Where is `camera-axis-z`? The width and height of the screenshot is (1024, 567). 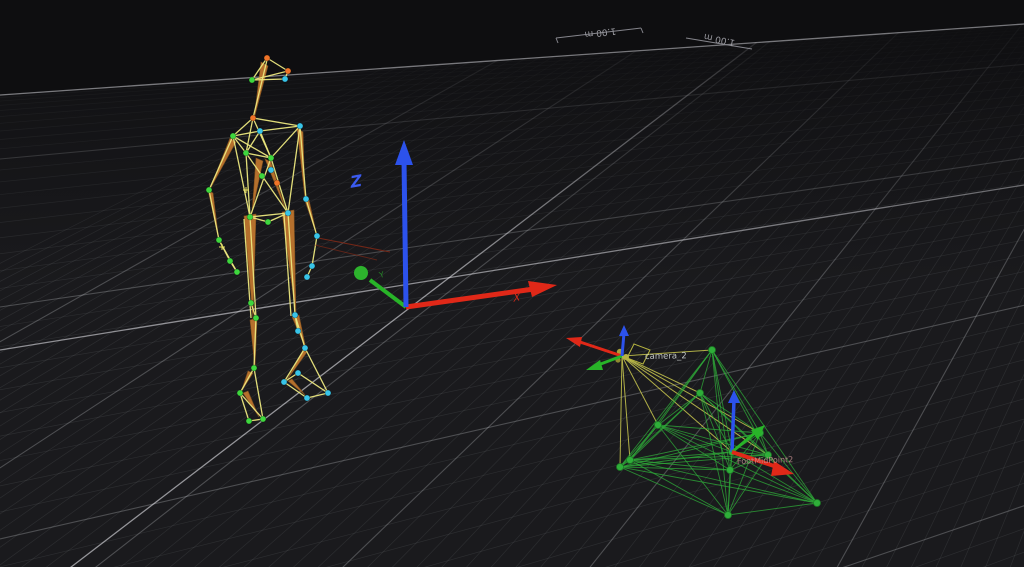 camera-axis-z is located at coordinates (623, 344).